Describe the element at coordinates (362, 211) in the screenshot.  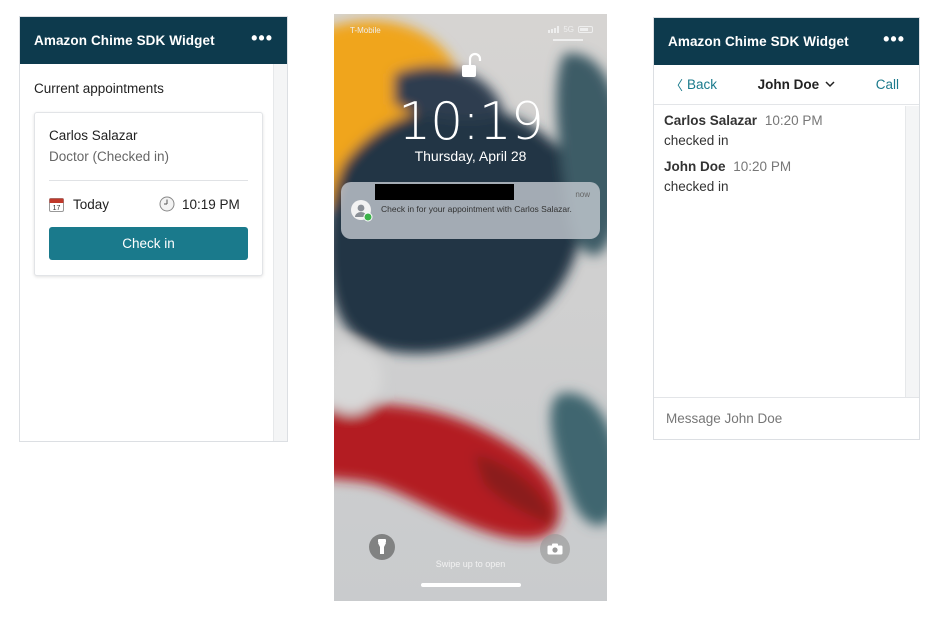
I see `user-avatar-icon` at that location.